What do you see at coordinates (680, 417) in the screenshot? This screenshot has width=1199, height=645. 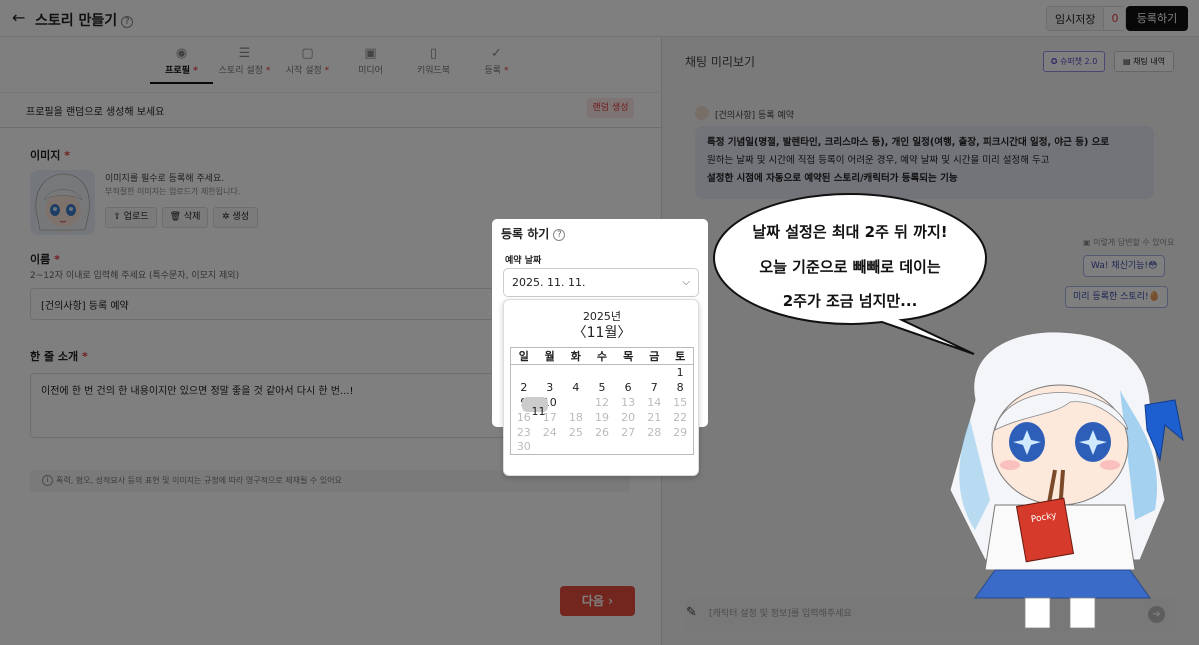 I see `calendar-day: 22` at bounding box center [680, 417].